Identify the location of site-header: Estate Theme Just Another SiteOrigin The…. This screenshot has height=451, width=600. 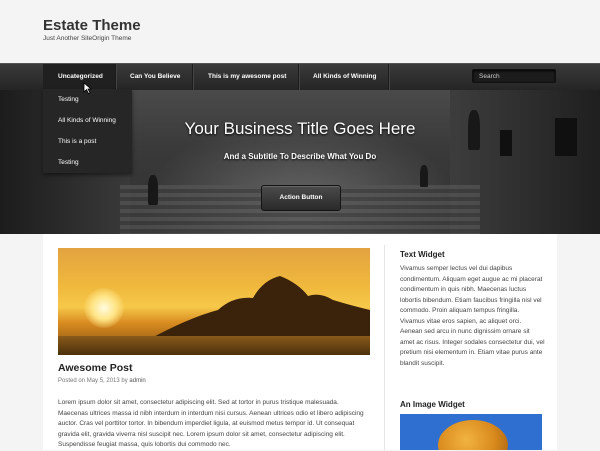
(300, 31).